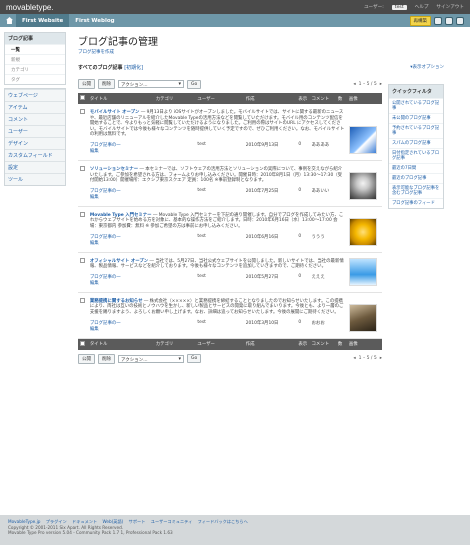  What do you see at coordinates (86, 84) in the screenshot?
I see `publish-selected-button: 公開` at bounding box center [86, 84].